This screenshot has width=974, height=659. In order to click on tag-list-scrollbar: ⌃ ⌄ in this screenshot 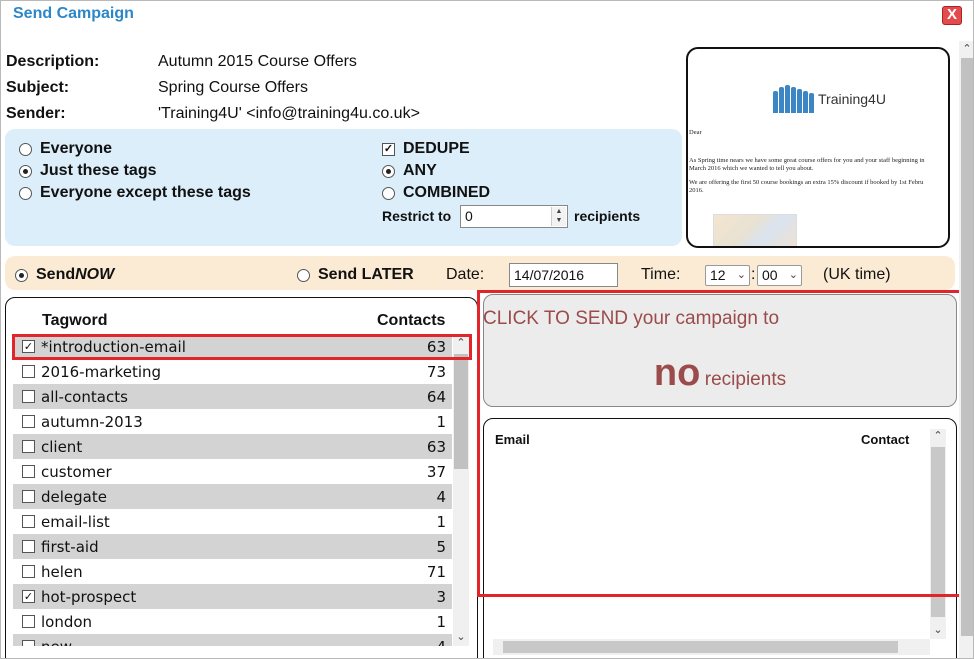, I will do `click(461, 490)`.